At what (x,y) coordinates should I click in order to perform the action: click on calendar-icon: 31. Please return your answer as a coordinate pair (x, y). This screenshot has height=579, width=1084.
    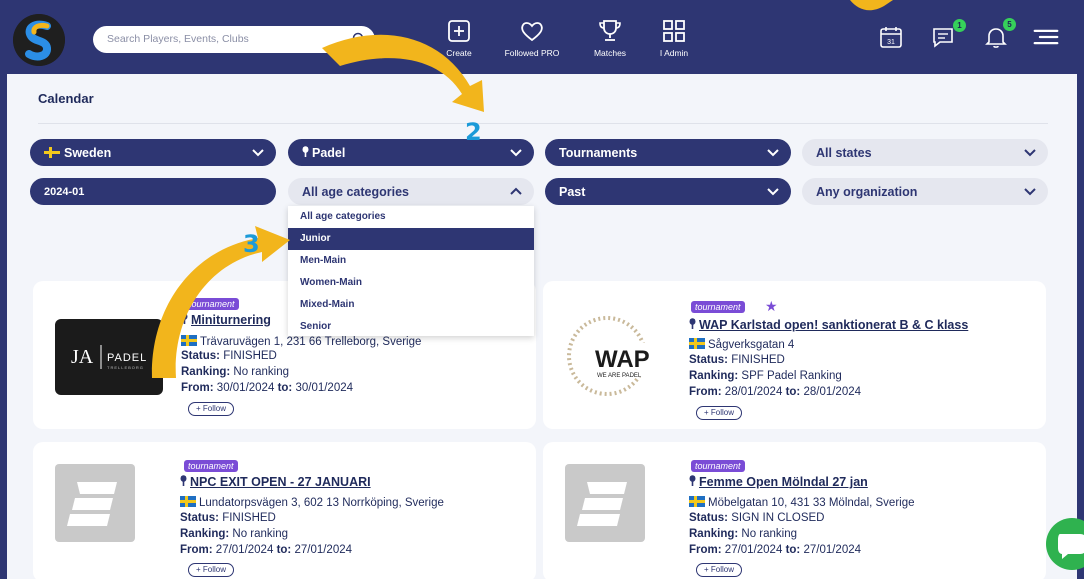
    Looking at the image, I should click on (891, 37).